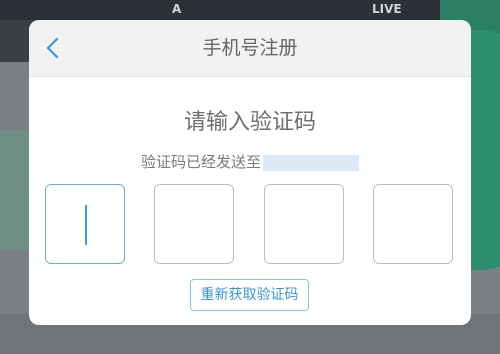  I want to click on verification-heading: 请输入验证码, so click(249, 122).